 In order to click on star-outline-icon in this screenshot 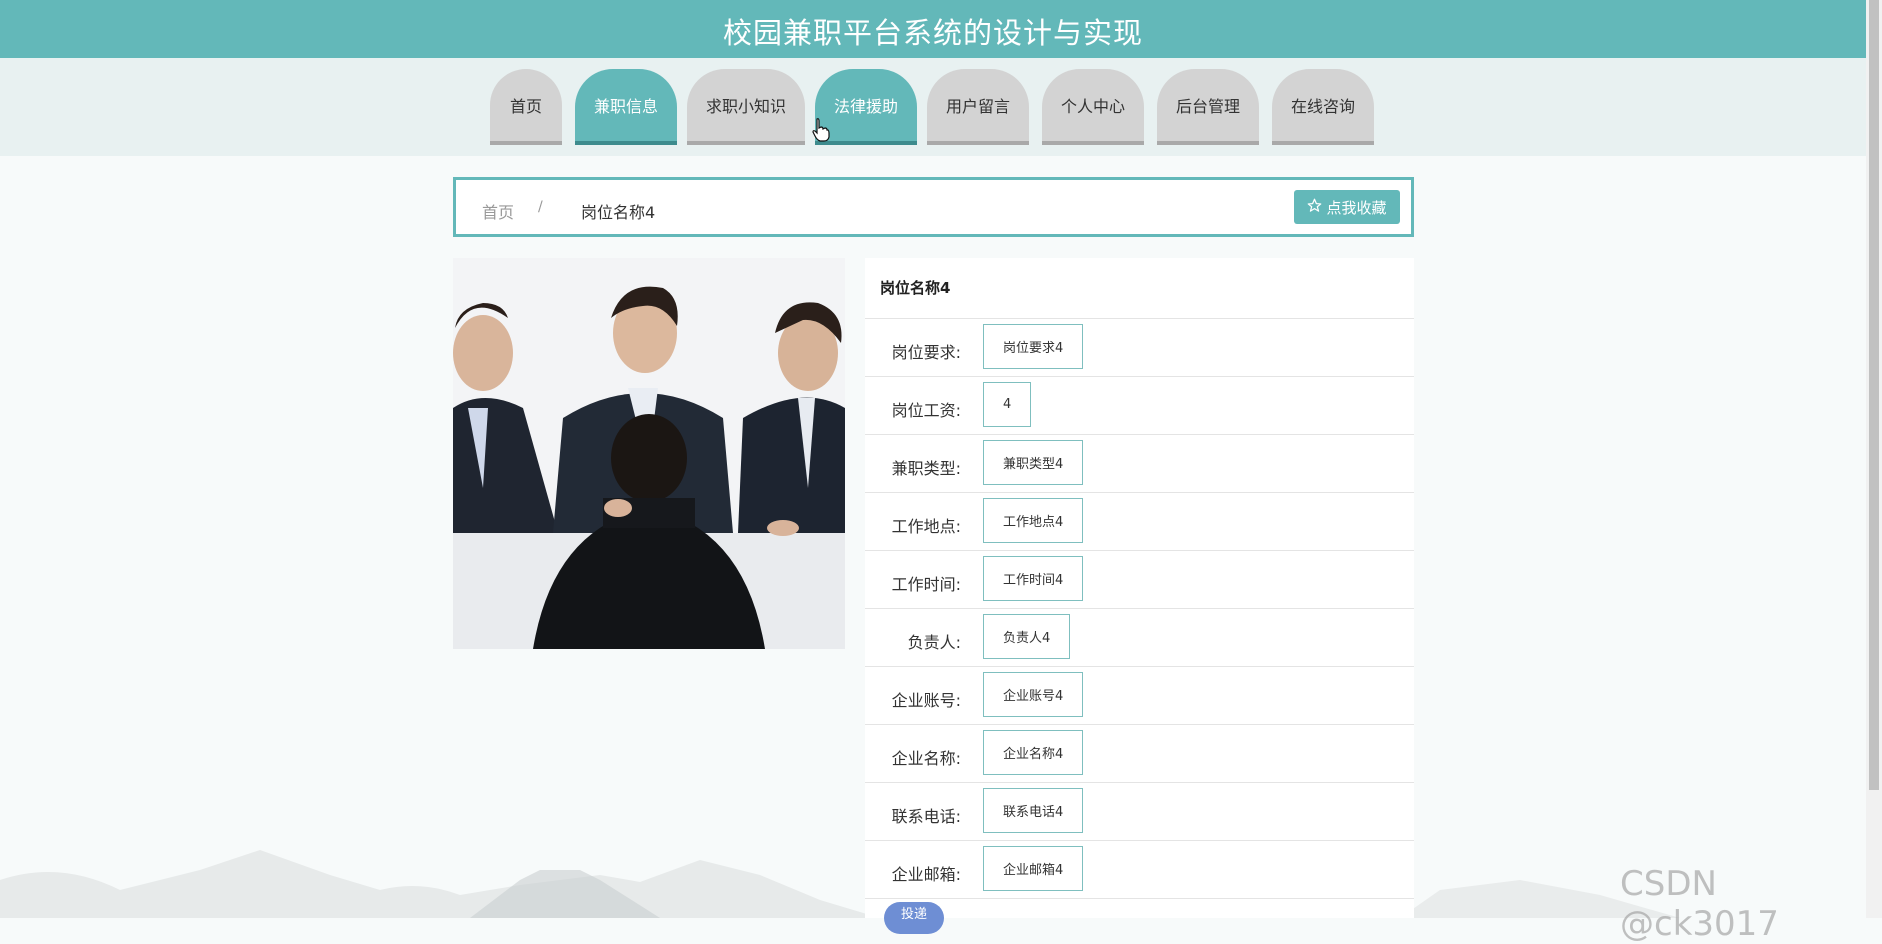, I will do `click(1314, 207)`.